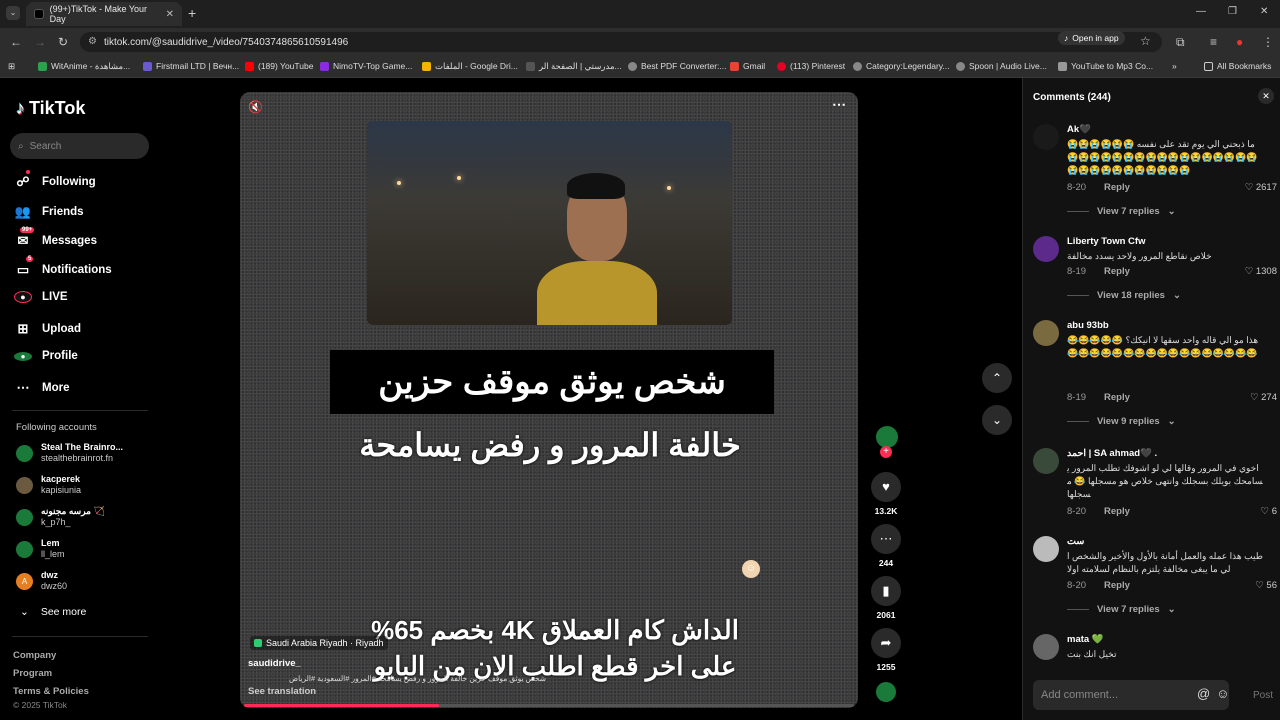 This screenshot has width=1280, height=720. What do you see at coordinates (55, 238) in the screenshot?
I see `nav-messages: ✉ 99+ Messages` at bounding box center [55, 238].